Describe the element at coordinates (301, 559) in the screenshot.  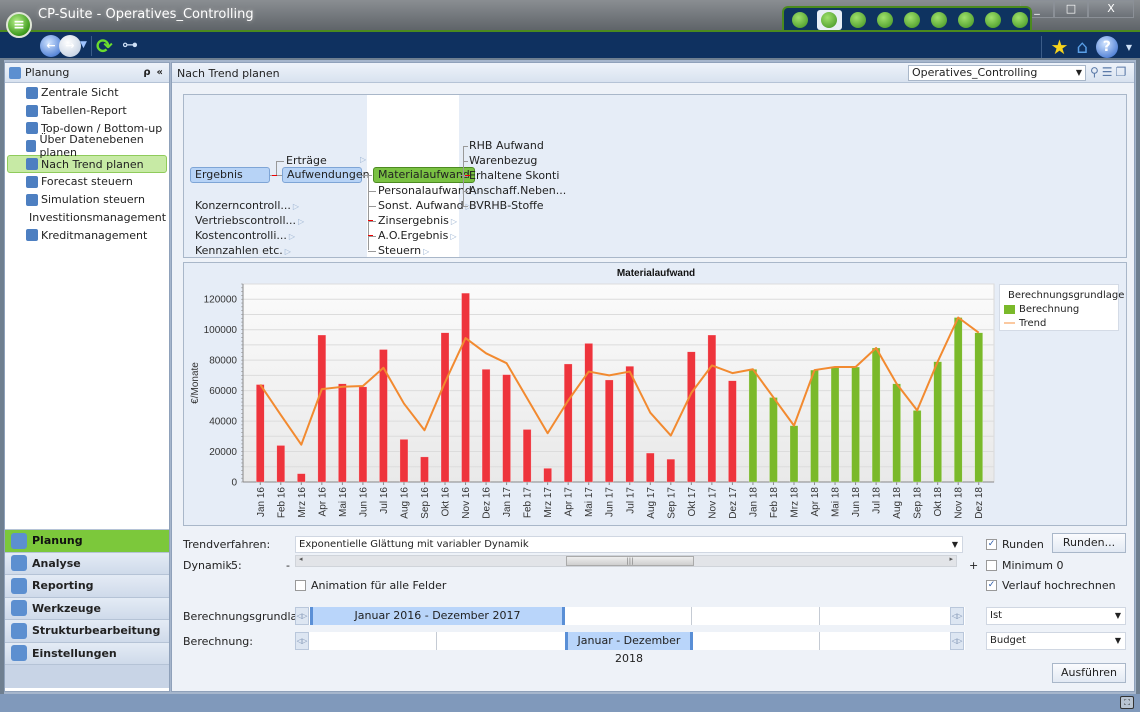
I see `slider-left-arrow-icon: ◂` at that location.